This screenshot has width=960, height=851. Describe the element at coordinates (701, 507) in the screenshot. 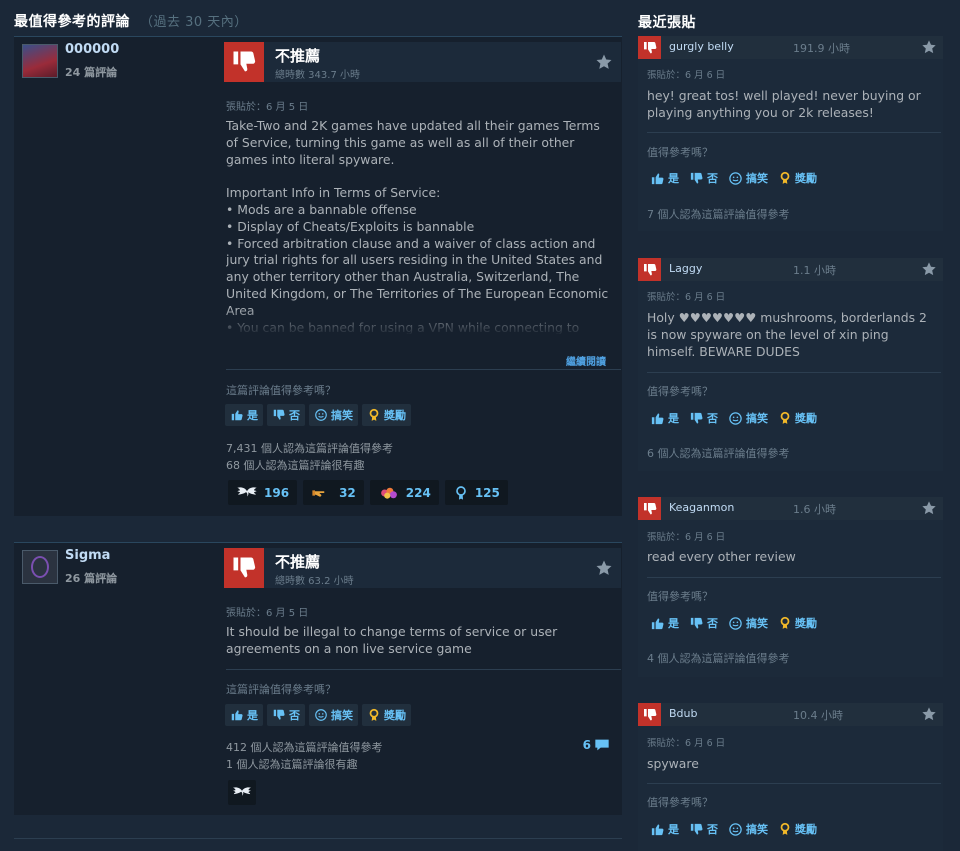

I see `author-name: Keaganmon` at that location.